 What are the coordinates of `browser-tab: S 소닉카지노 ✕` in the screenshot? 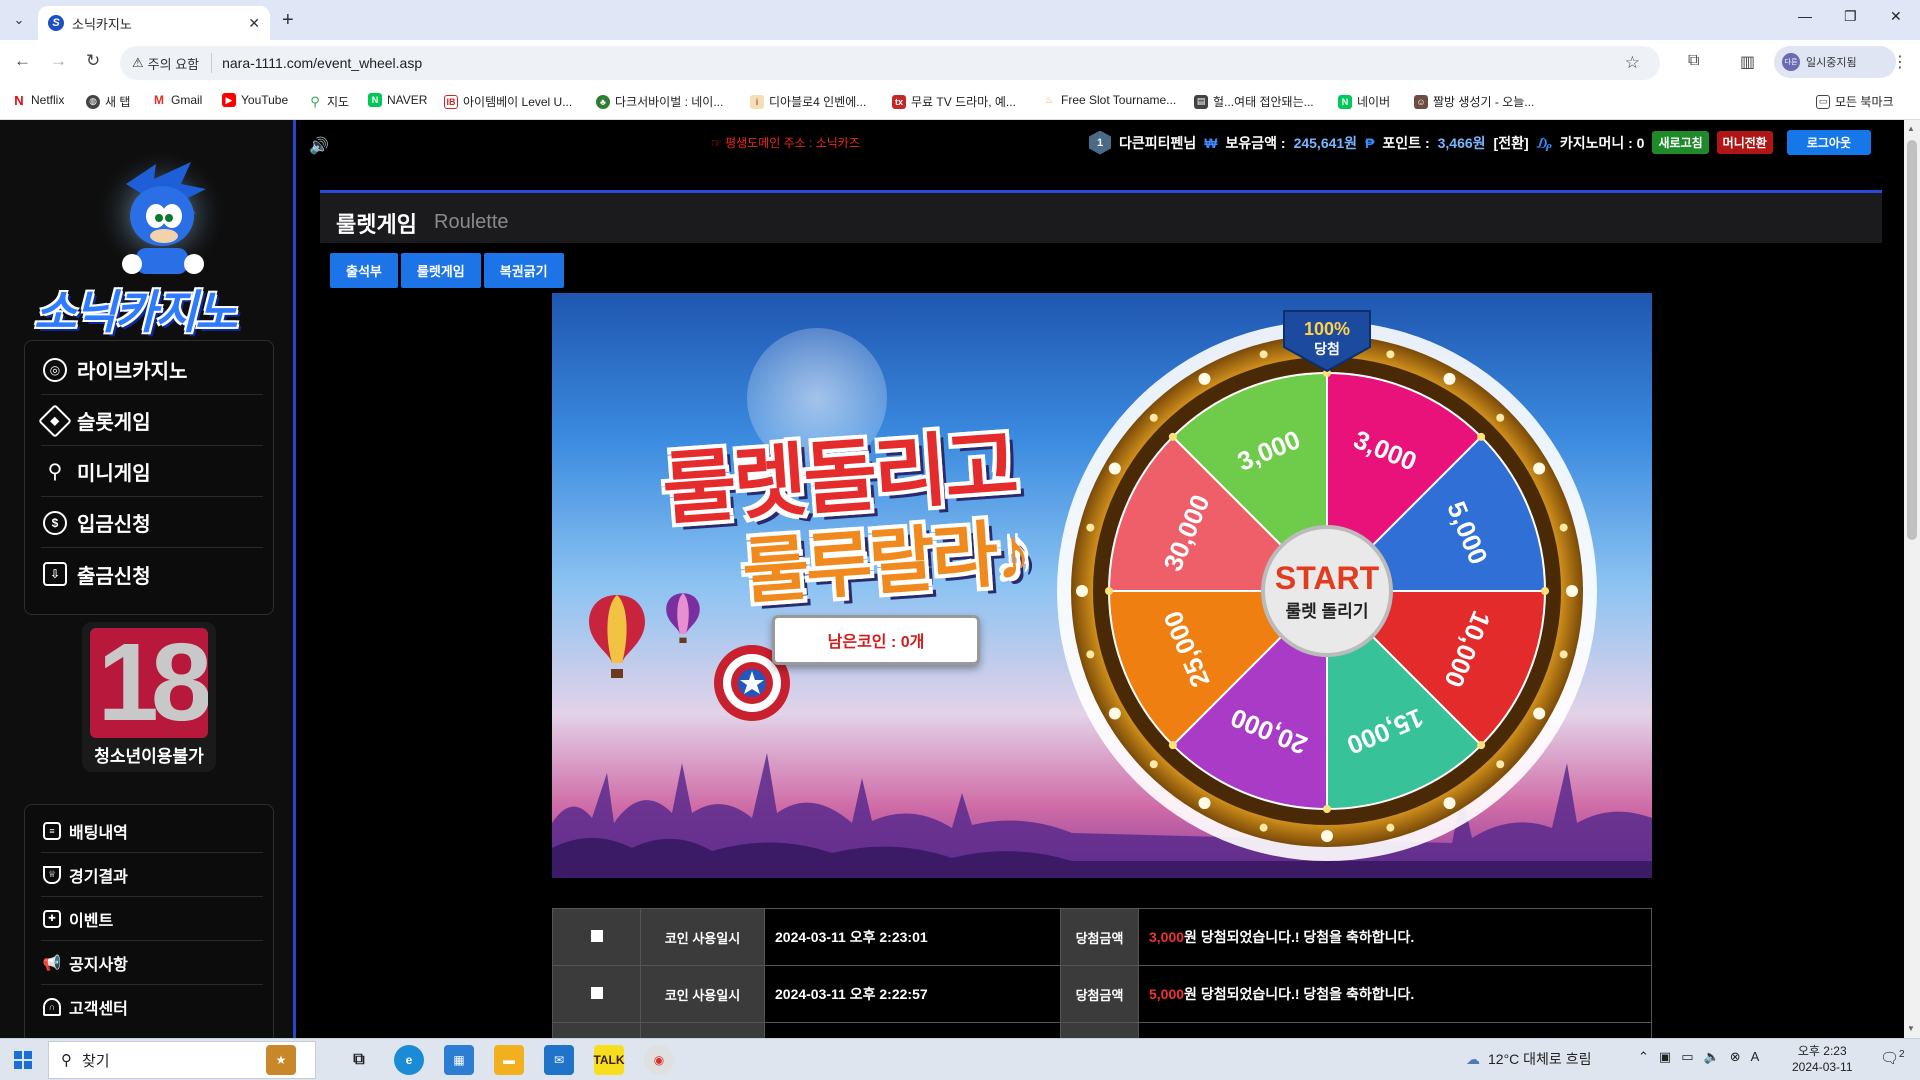 It's located at (154, 23).